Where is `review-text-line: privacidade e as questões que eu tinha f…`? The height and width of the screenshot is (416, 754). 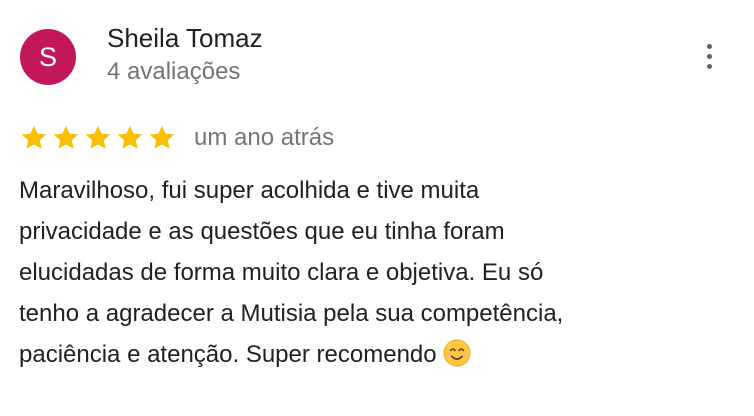 review-text-line: privacidade e as questões que eu tinha f… is located at coordinates (262, 231).